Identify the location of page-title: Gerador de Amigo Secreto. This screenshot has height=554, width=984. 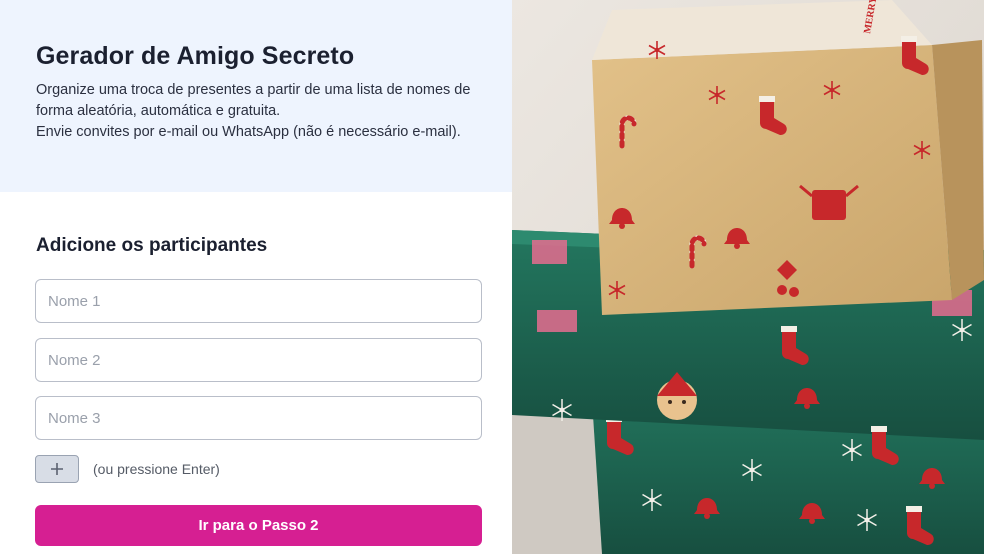
(195, 56).